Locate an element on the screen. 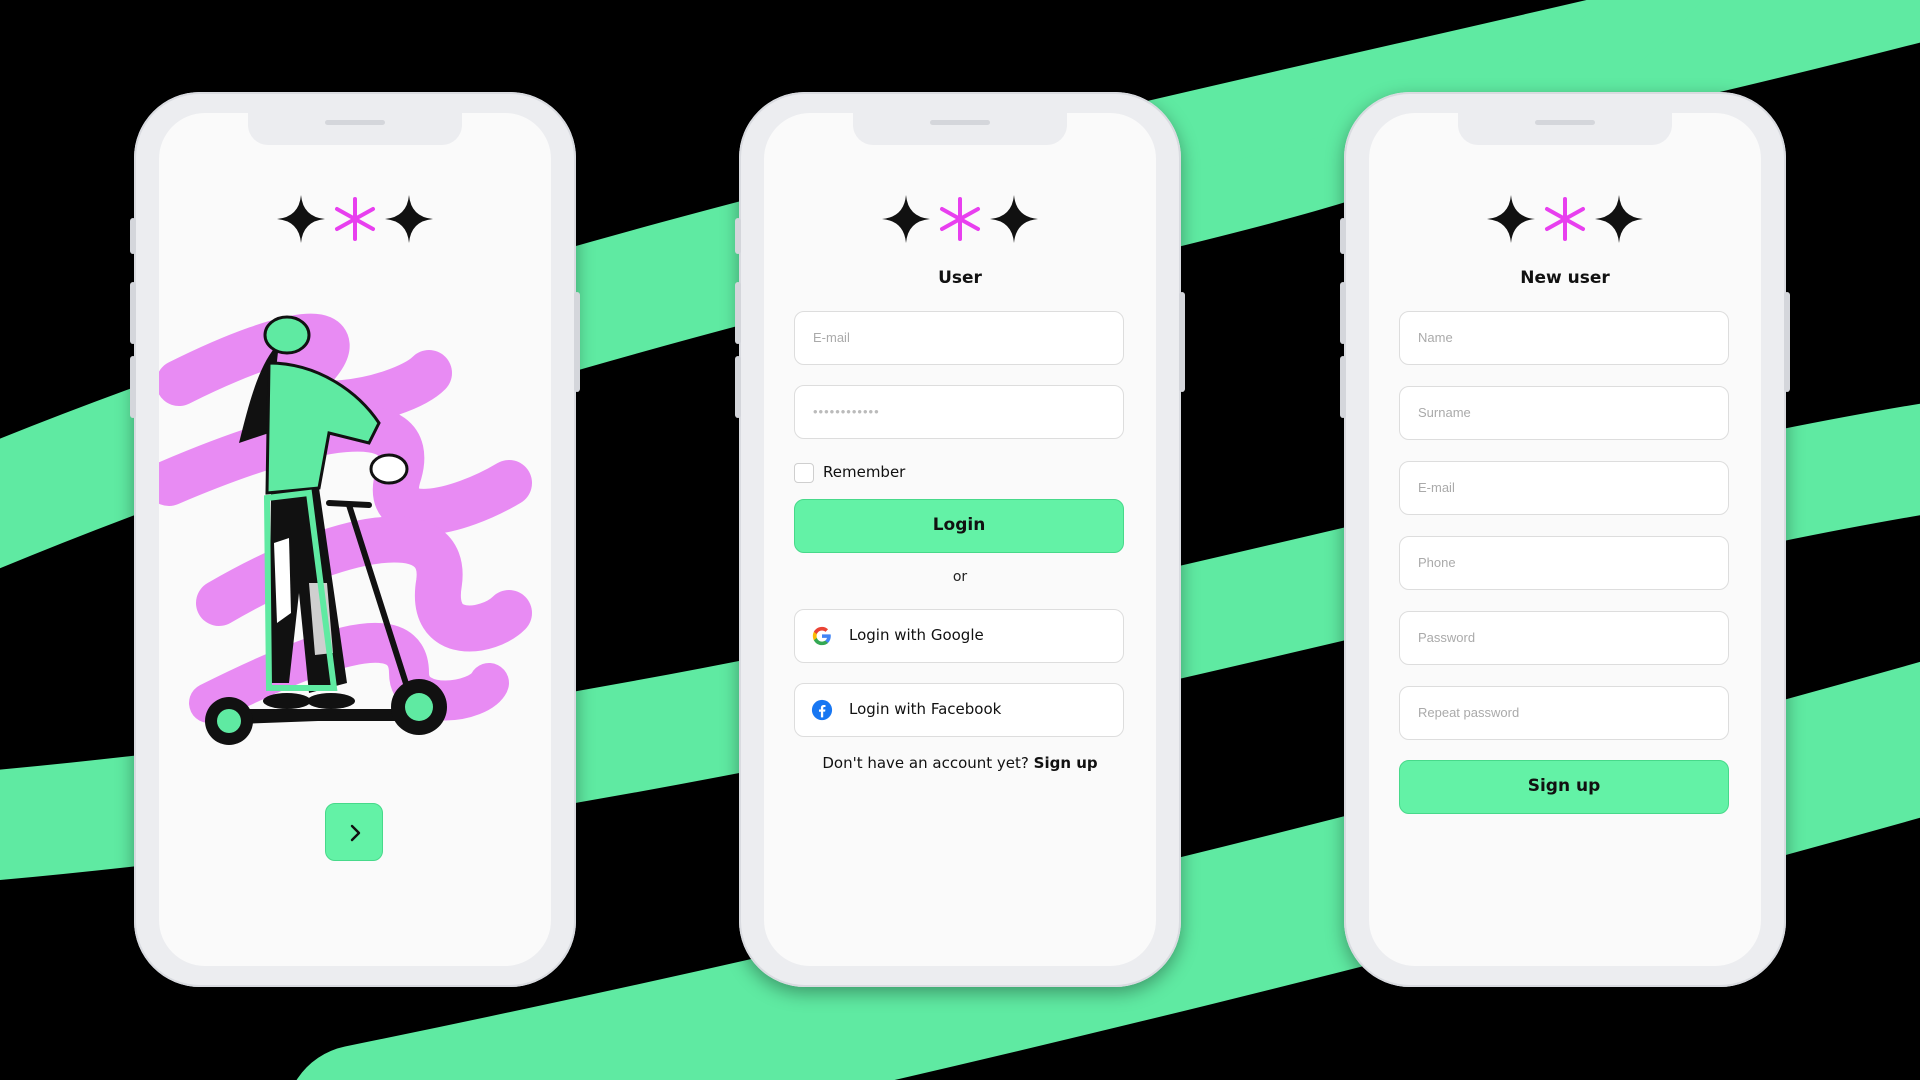 This screenshot has width=1920, height=1080. signup-link: Sign up is located at coordinates (1066, 763).